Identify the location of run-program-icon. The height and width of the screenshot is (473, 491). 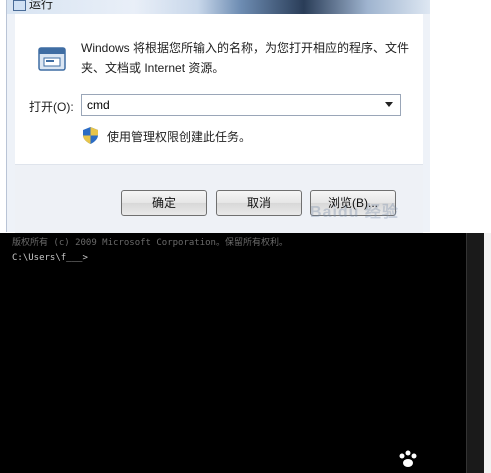
(52, 59).